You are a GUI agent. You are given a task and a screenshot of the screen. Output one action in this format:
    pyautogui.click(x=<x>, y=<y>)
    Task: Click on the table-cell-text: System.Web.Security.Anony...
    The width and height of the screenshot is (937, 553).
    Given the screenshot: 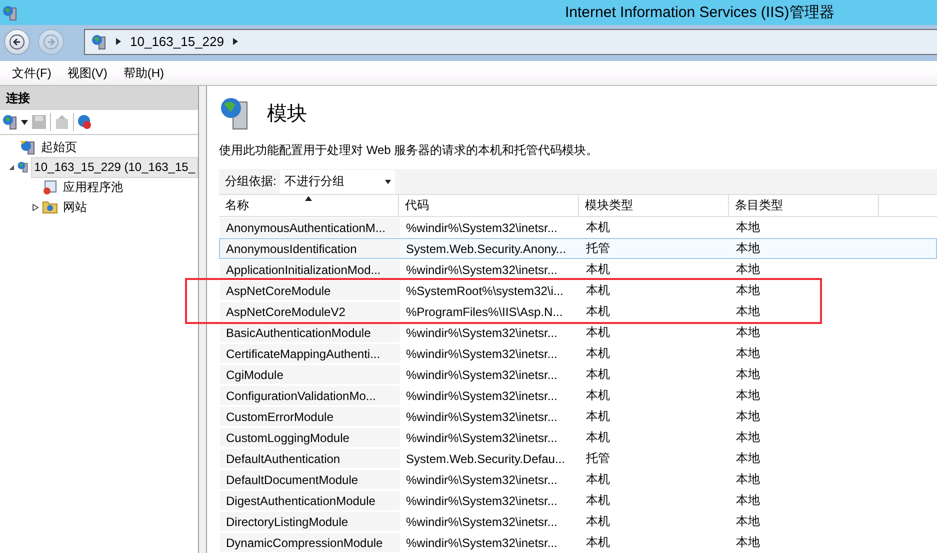 What is the action you would take?
    pyautogui.click(x=486, y=249)
    